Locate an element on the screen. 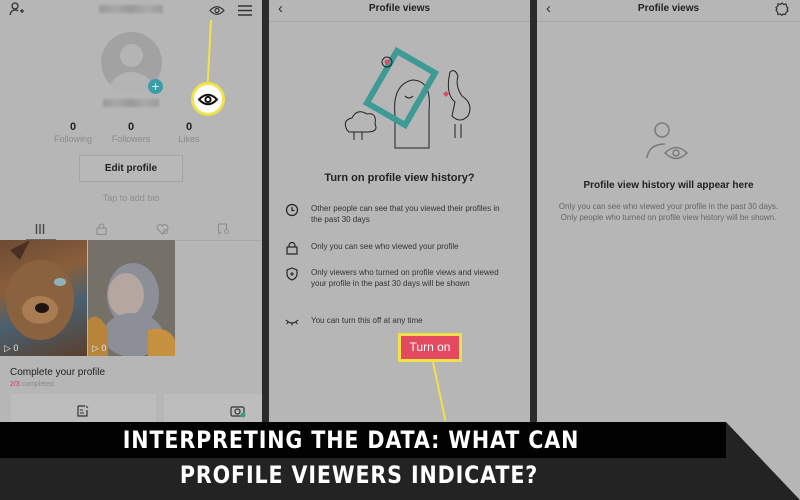 The image size is (800, 500). clock-icon is located at coordinates (292, 210).